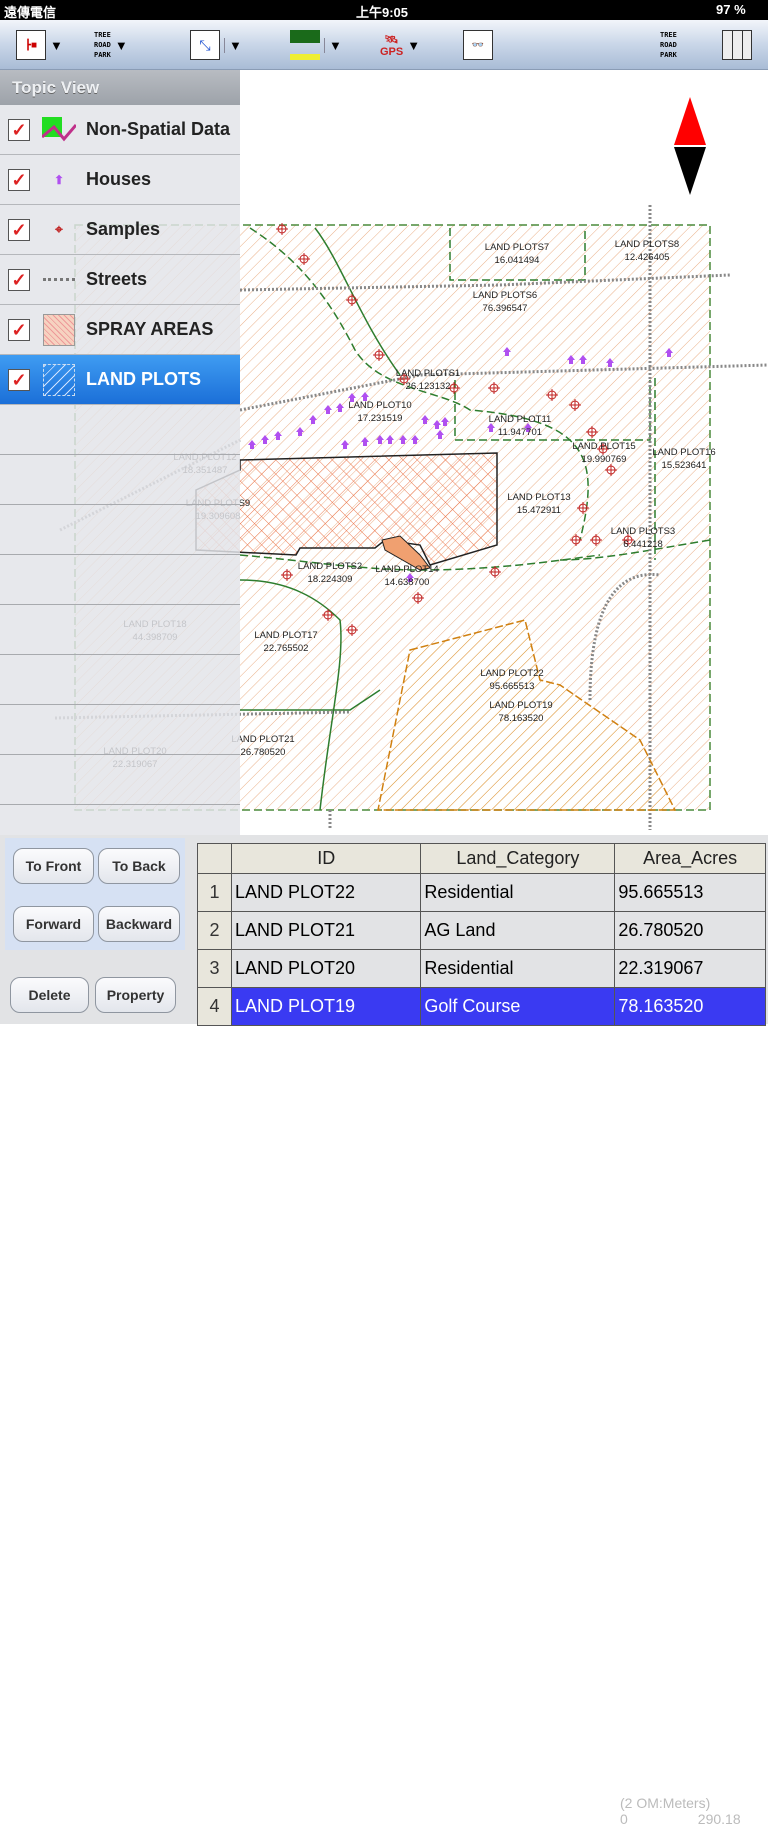 Image resolution: width=768 pixels, height=1827 pixels. I want to click on legend-view-button: TREE ROAD PARK, so click(668, 45).